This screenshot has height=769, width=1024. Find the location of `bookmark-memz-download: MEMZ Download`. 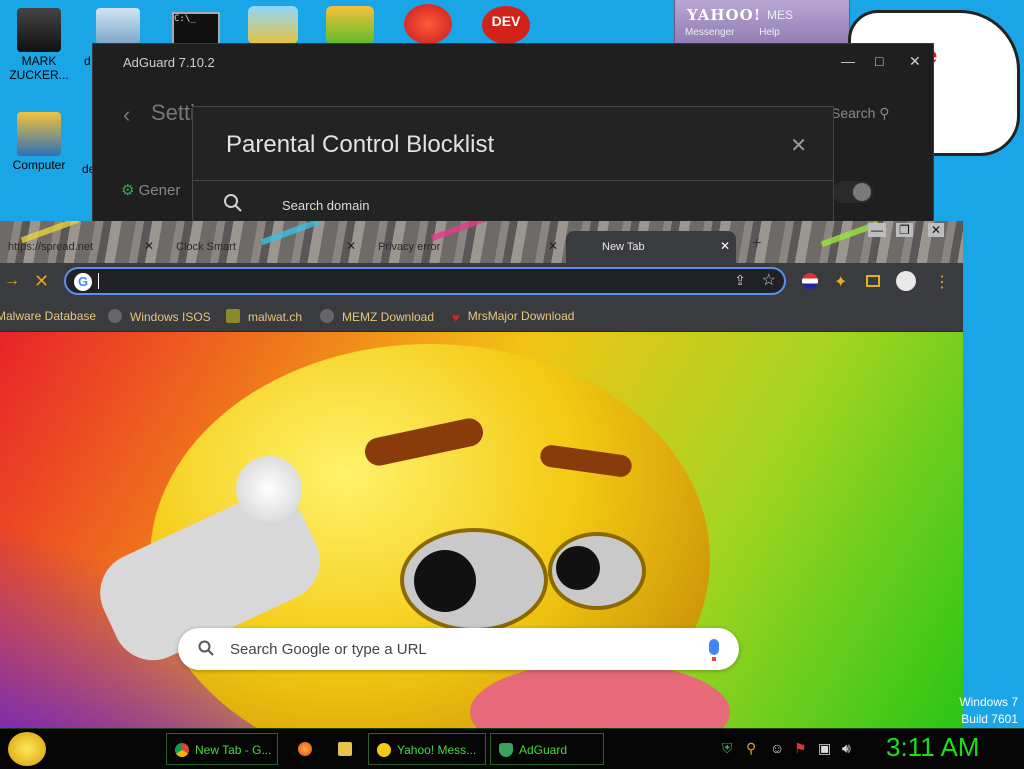

bookmark-memz-download: MEMZ Download is located at coordinates (377, 316).